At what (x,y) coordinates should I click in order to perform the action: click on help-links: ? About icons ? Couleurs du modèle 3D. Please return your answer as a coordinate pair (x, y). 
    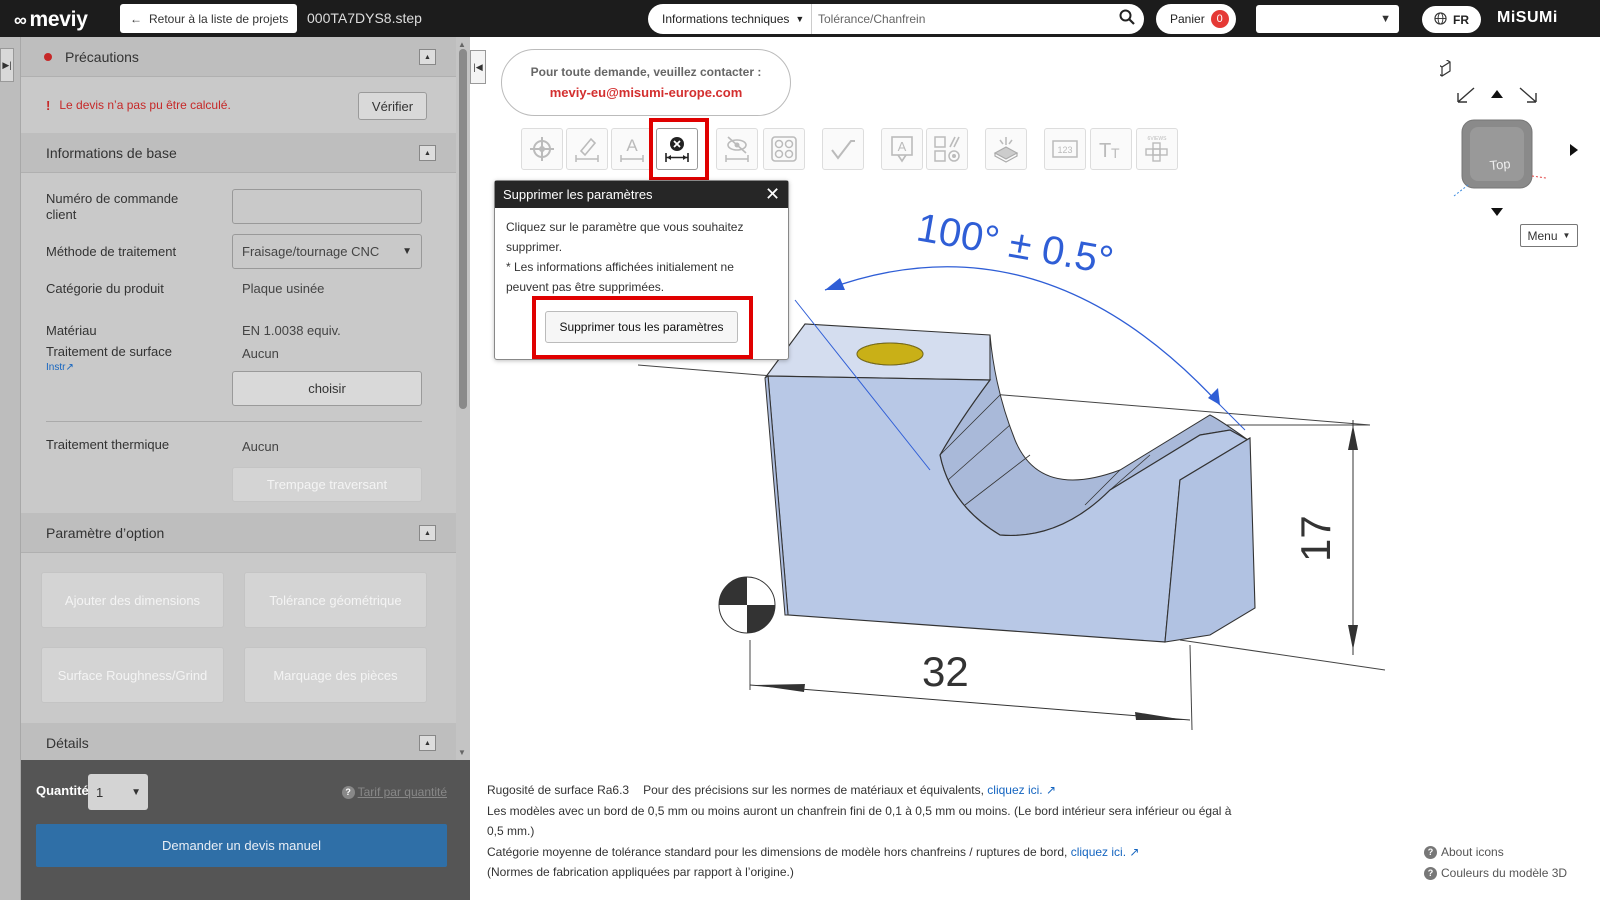
    Looking at the image, I should click on (1495, 863).